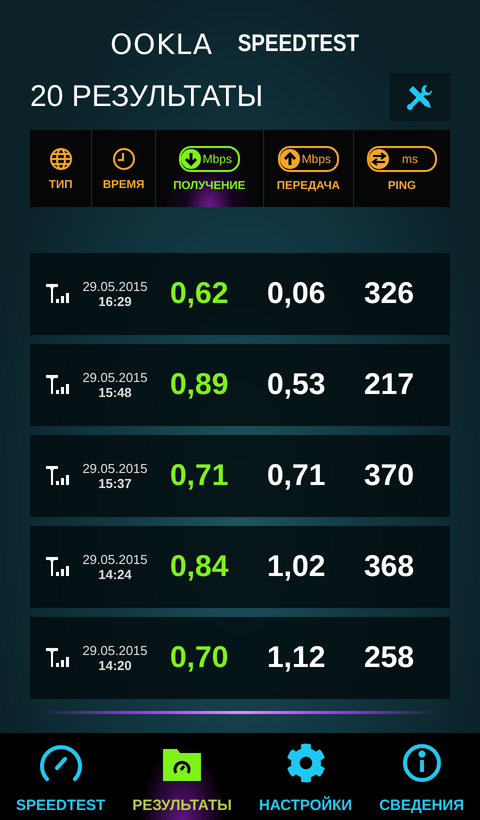 The width and height of the screenshot is (480, 820). I want to click on download-speed: 0,62, so click(200, 294).